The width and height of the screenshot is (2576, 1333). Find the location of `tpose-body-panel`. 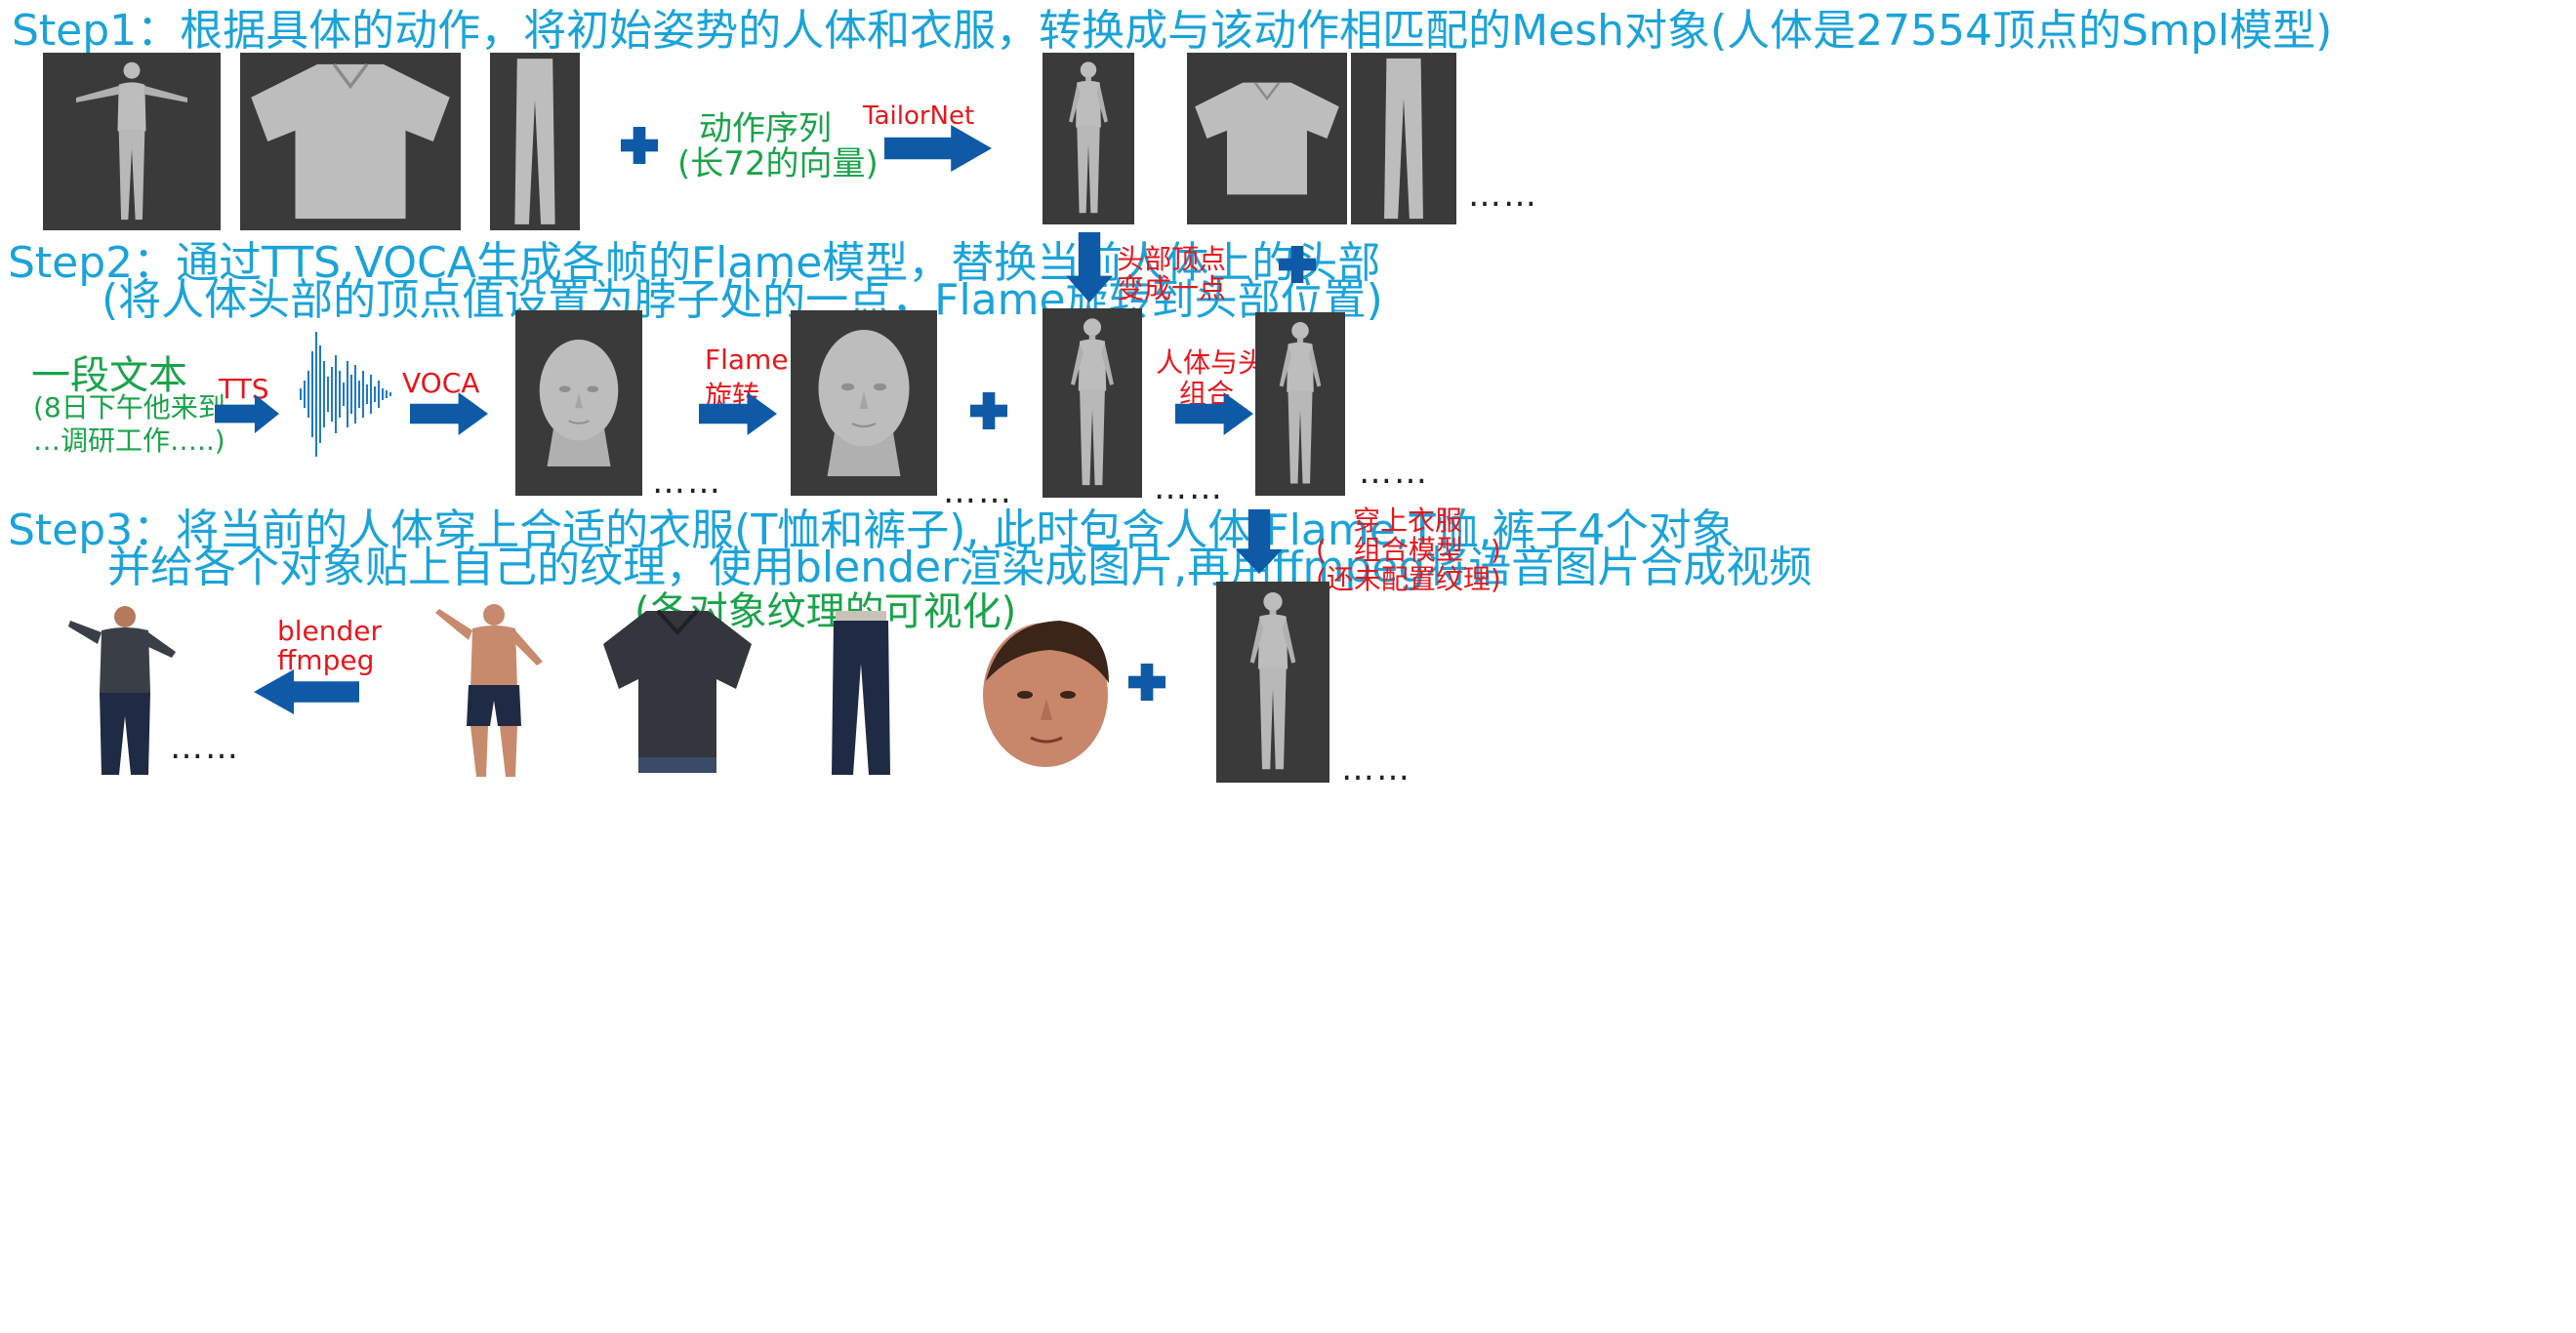

tpose-body-panel is located at coordinates (132, 141).